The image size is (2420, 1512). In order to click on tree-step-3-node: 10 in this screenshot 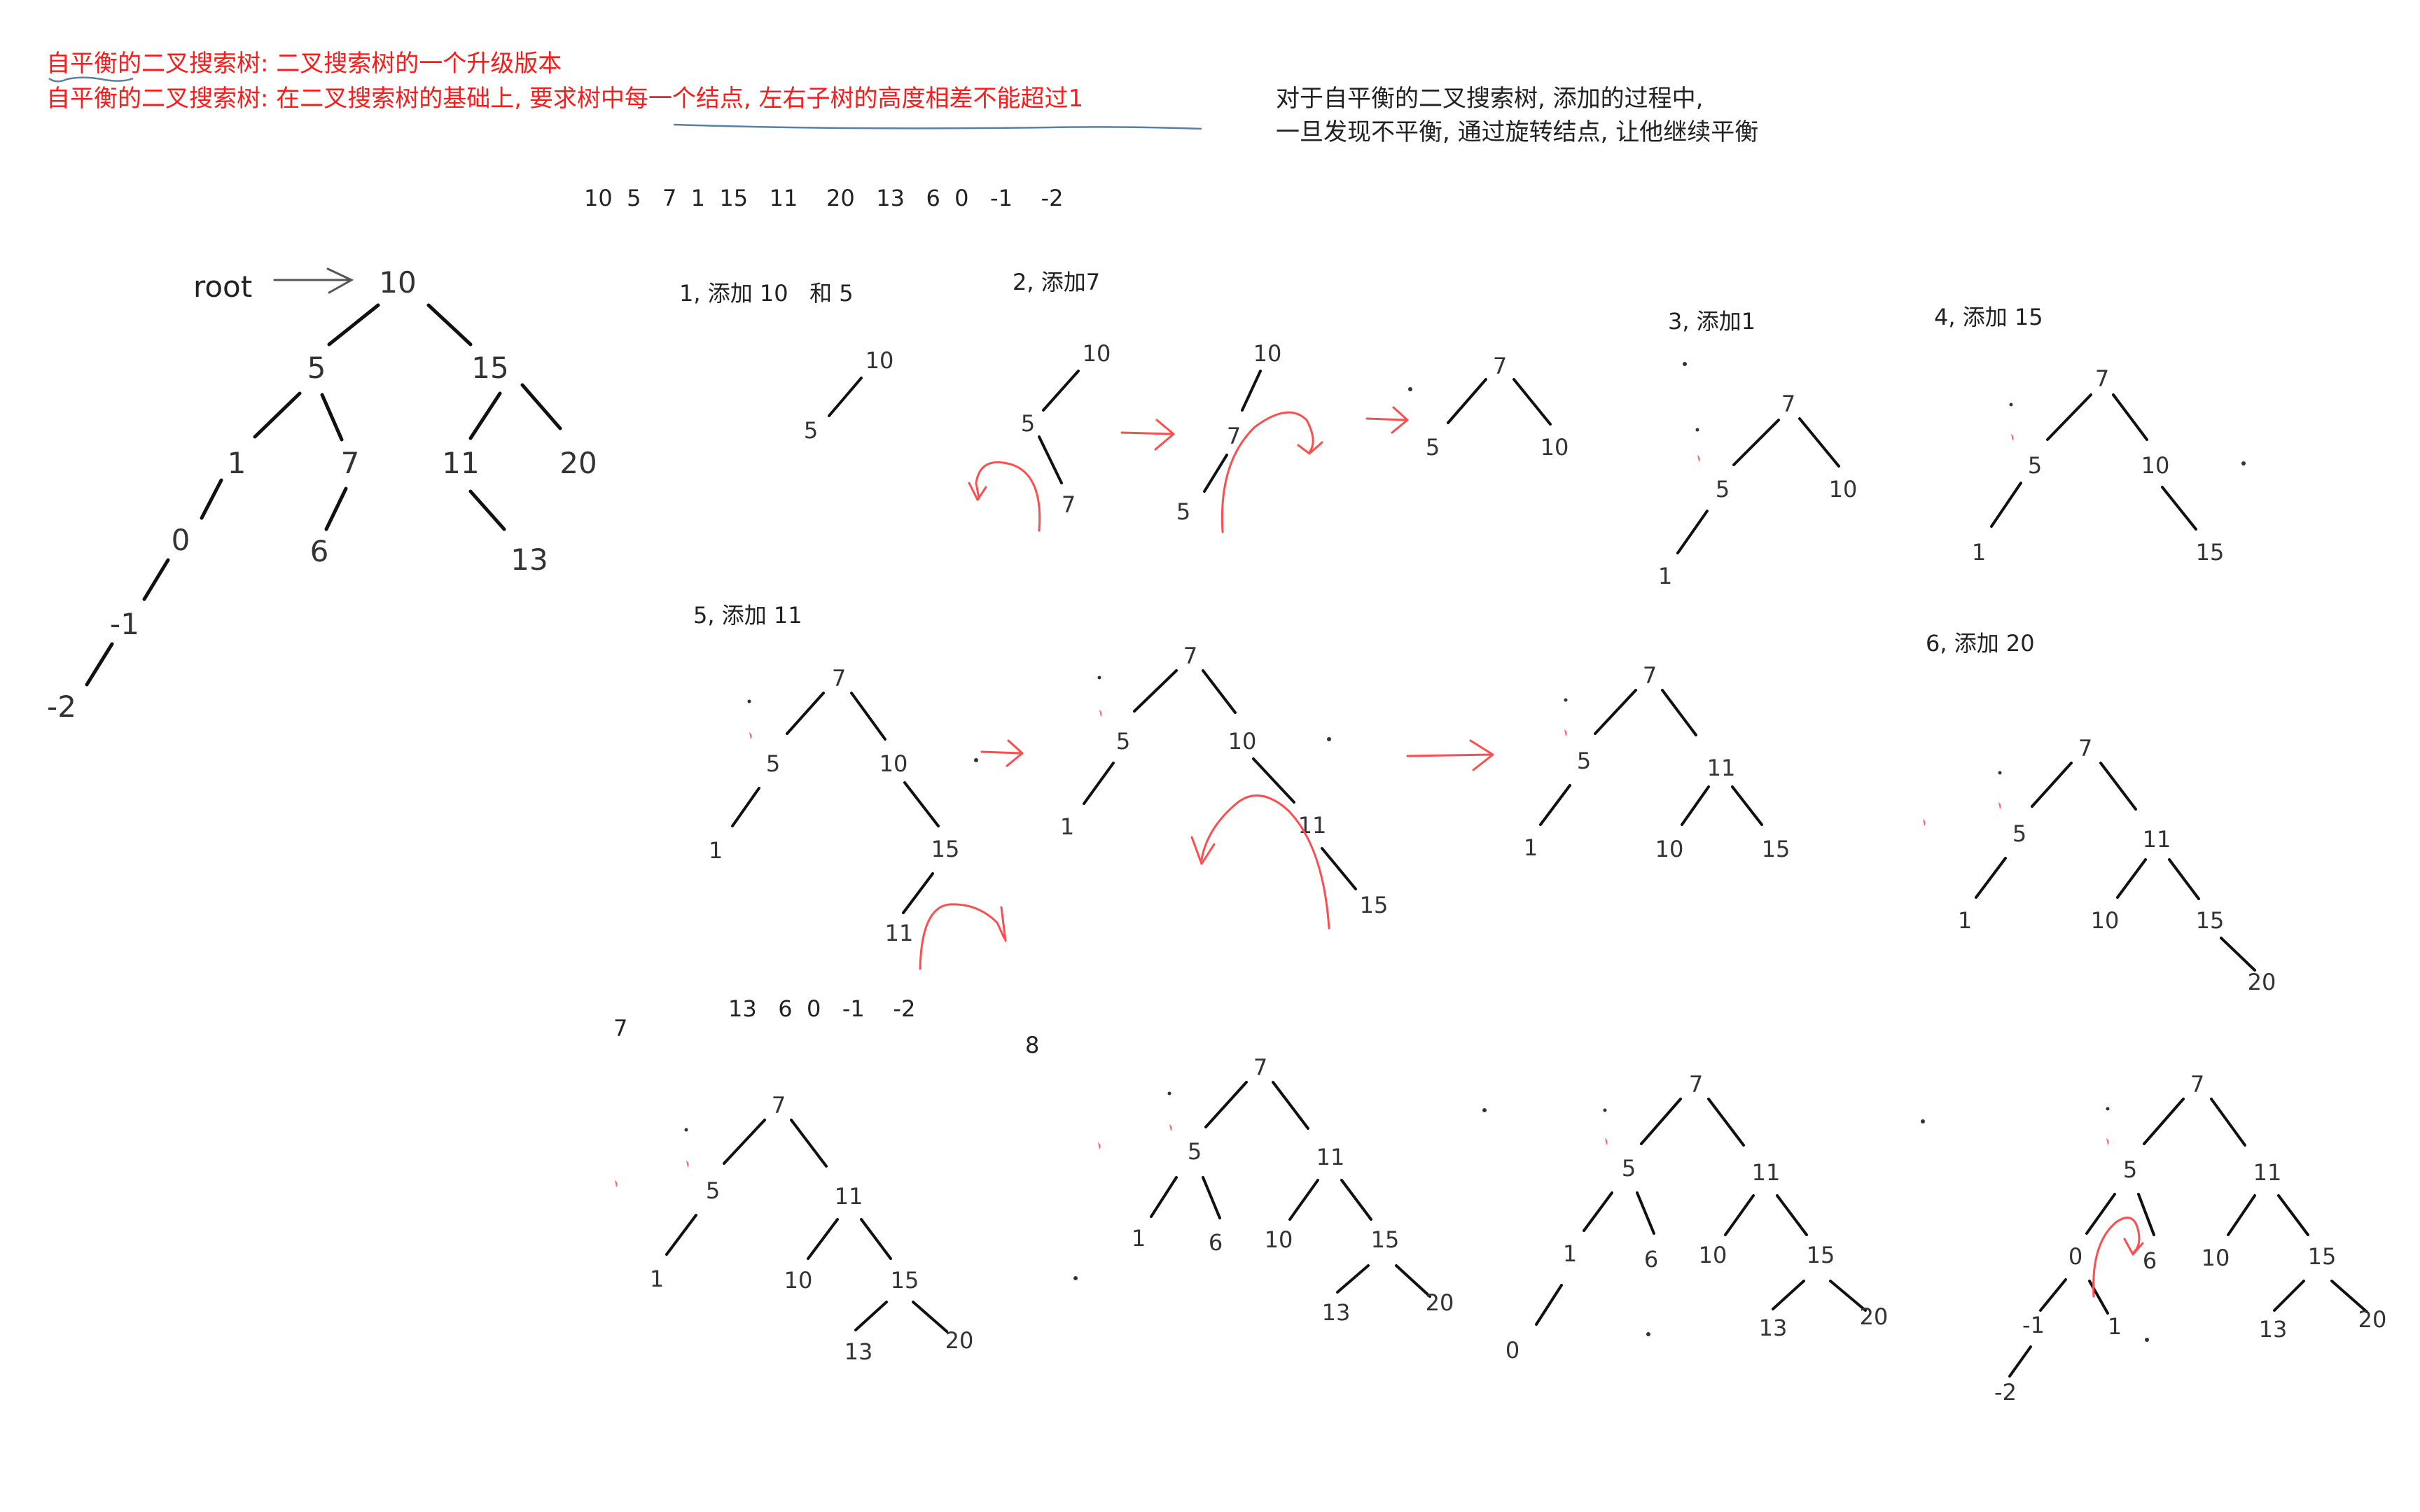, I will do `click(1844, 489)`.